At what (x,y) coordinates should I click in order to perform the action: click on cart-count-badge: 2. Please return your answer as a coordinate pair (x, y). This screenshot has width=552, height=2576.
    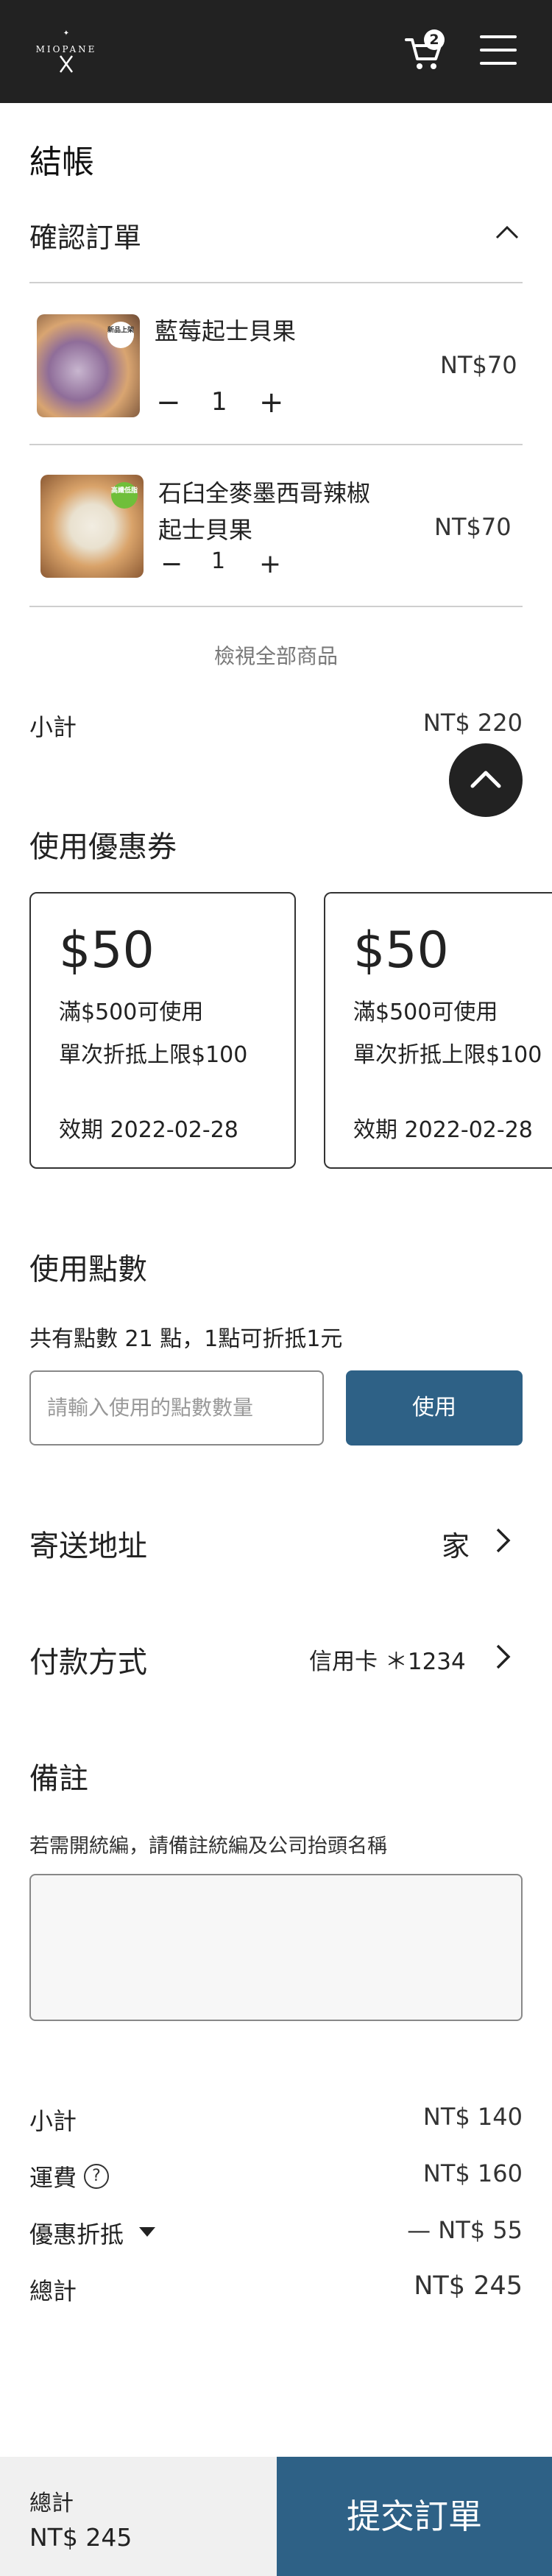
    Looking at the image, I should click on (434, 39).